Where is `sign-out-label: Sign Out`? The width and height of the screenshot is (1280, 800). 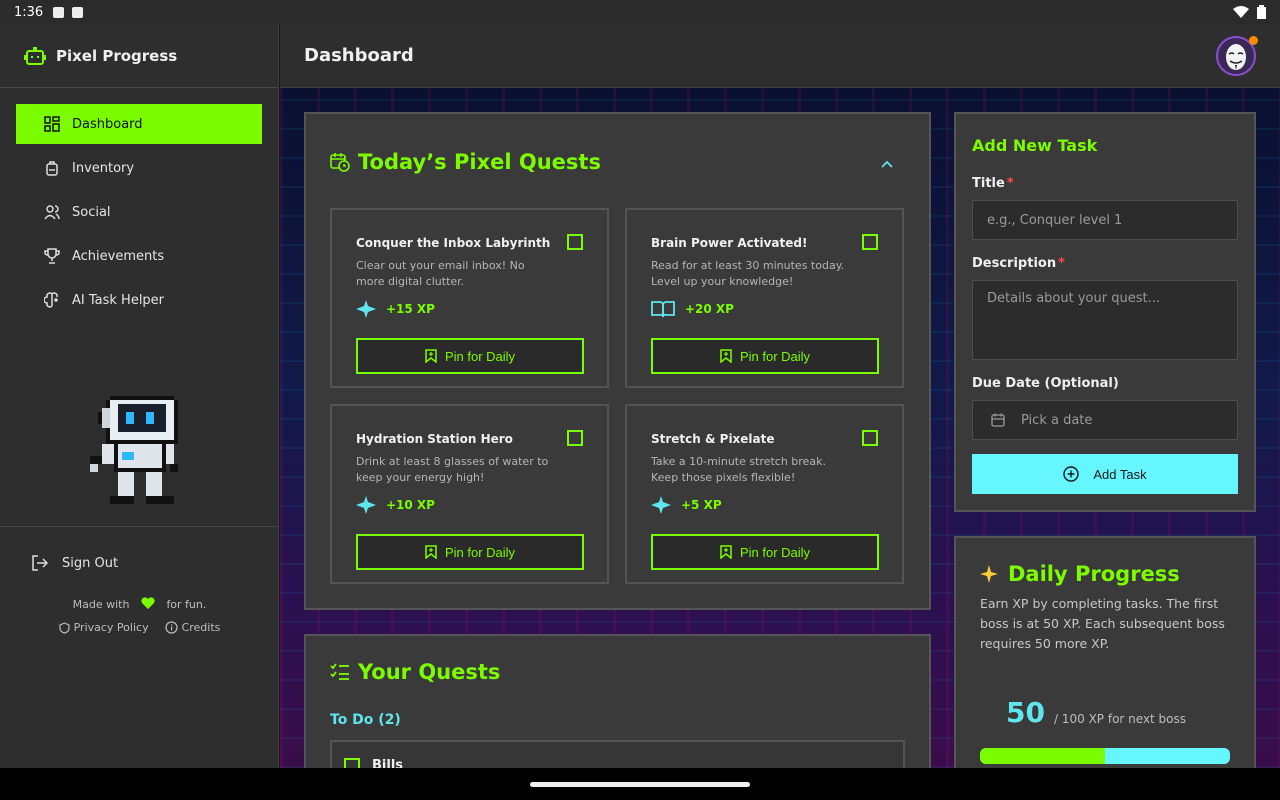
sign-out-label: Sign Out is located at coordinates (90, 563).